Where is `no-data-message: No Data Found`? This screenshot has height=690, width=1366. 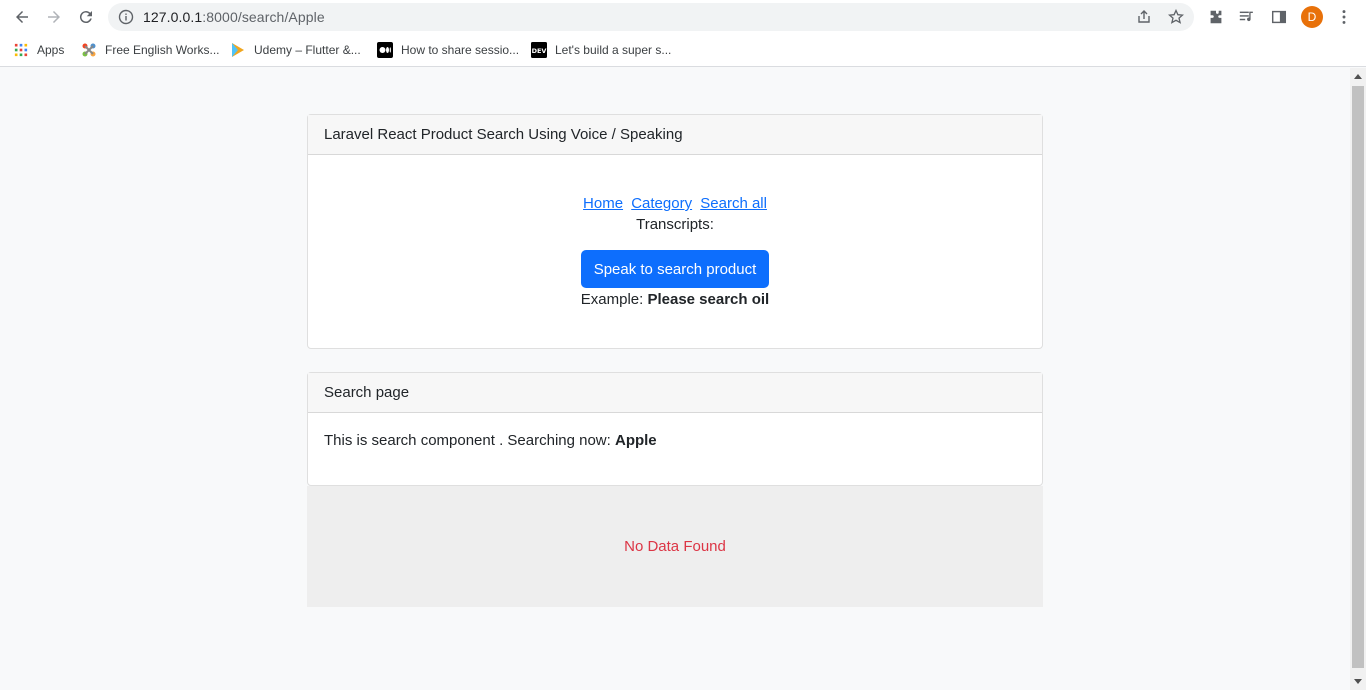
no-data-message: No Data Found is located at coordinates (675, 546).